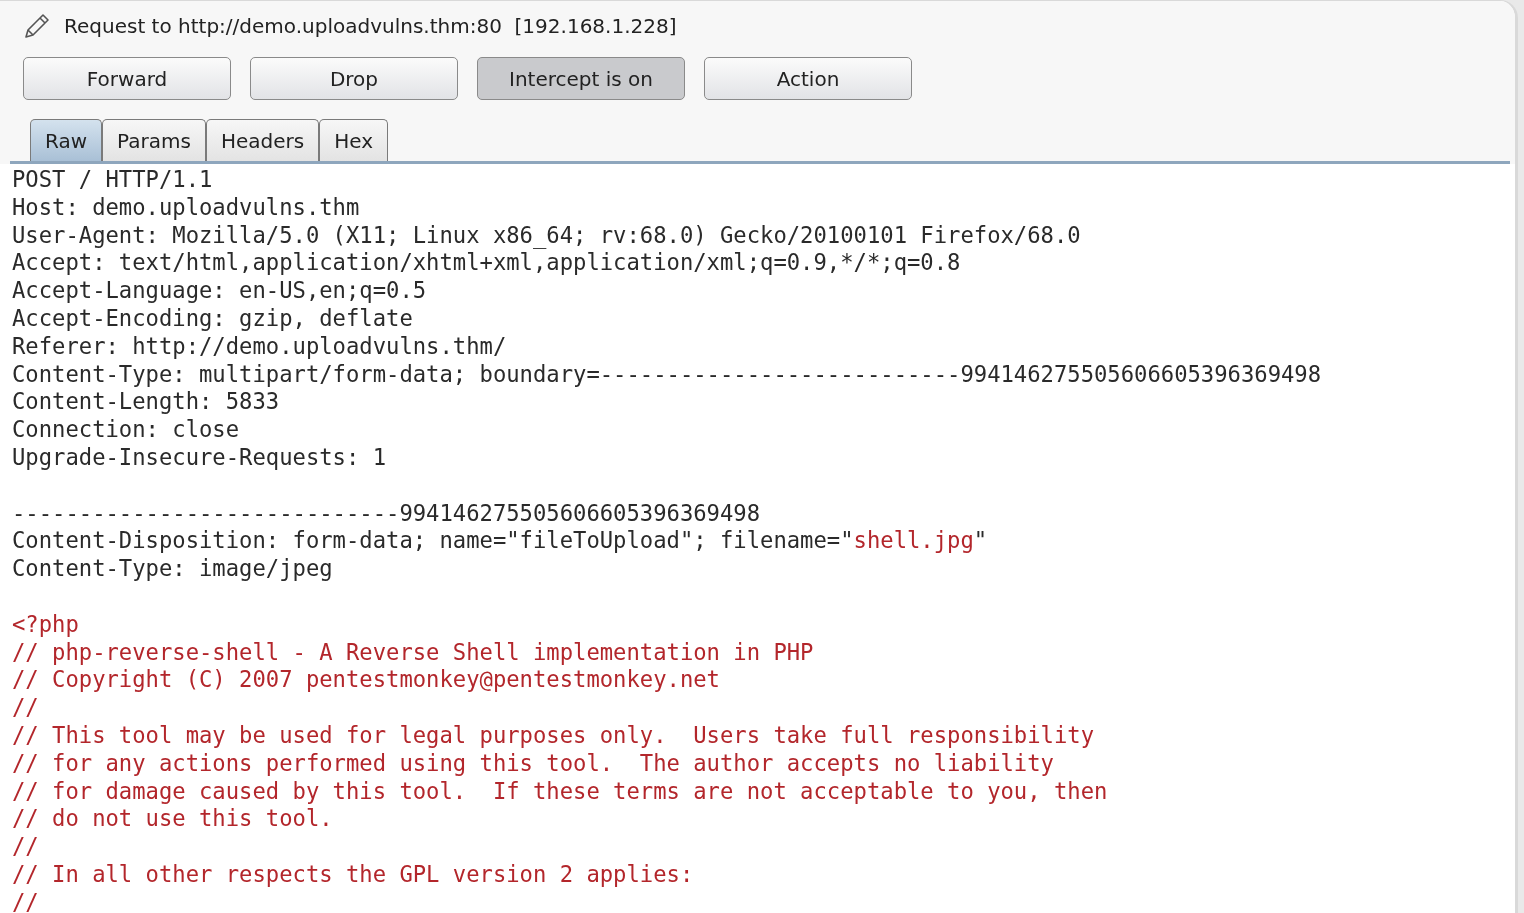 This screenshot has height=913, width=1524. What do you see at coordinates (808, 78) in the screenshot?
I see `toolbar-button: Action` at bounding box center [808, 78].